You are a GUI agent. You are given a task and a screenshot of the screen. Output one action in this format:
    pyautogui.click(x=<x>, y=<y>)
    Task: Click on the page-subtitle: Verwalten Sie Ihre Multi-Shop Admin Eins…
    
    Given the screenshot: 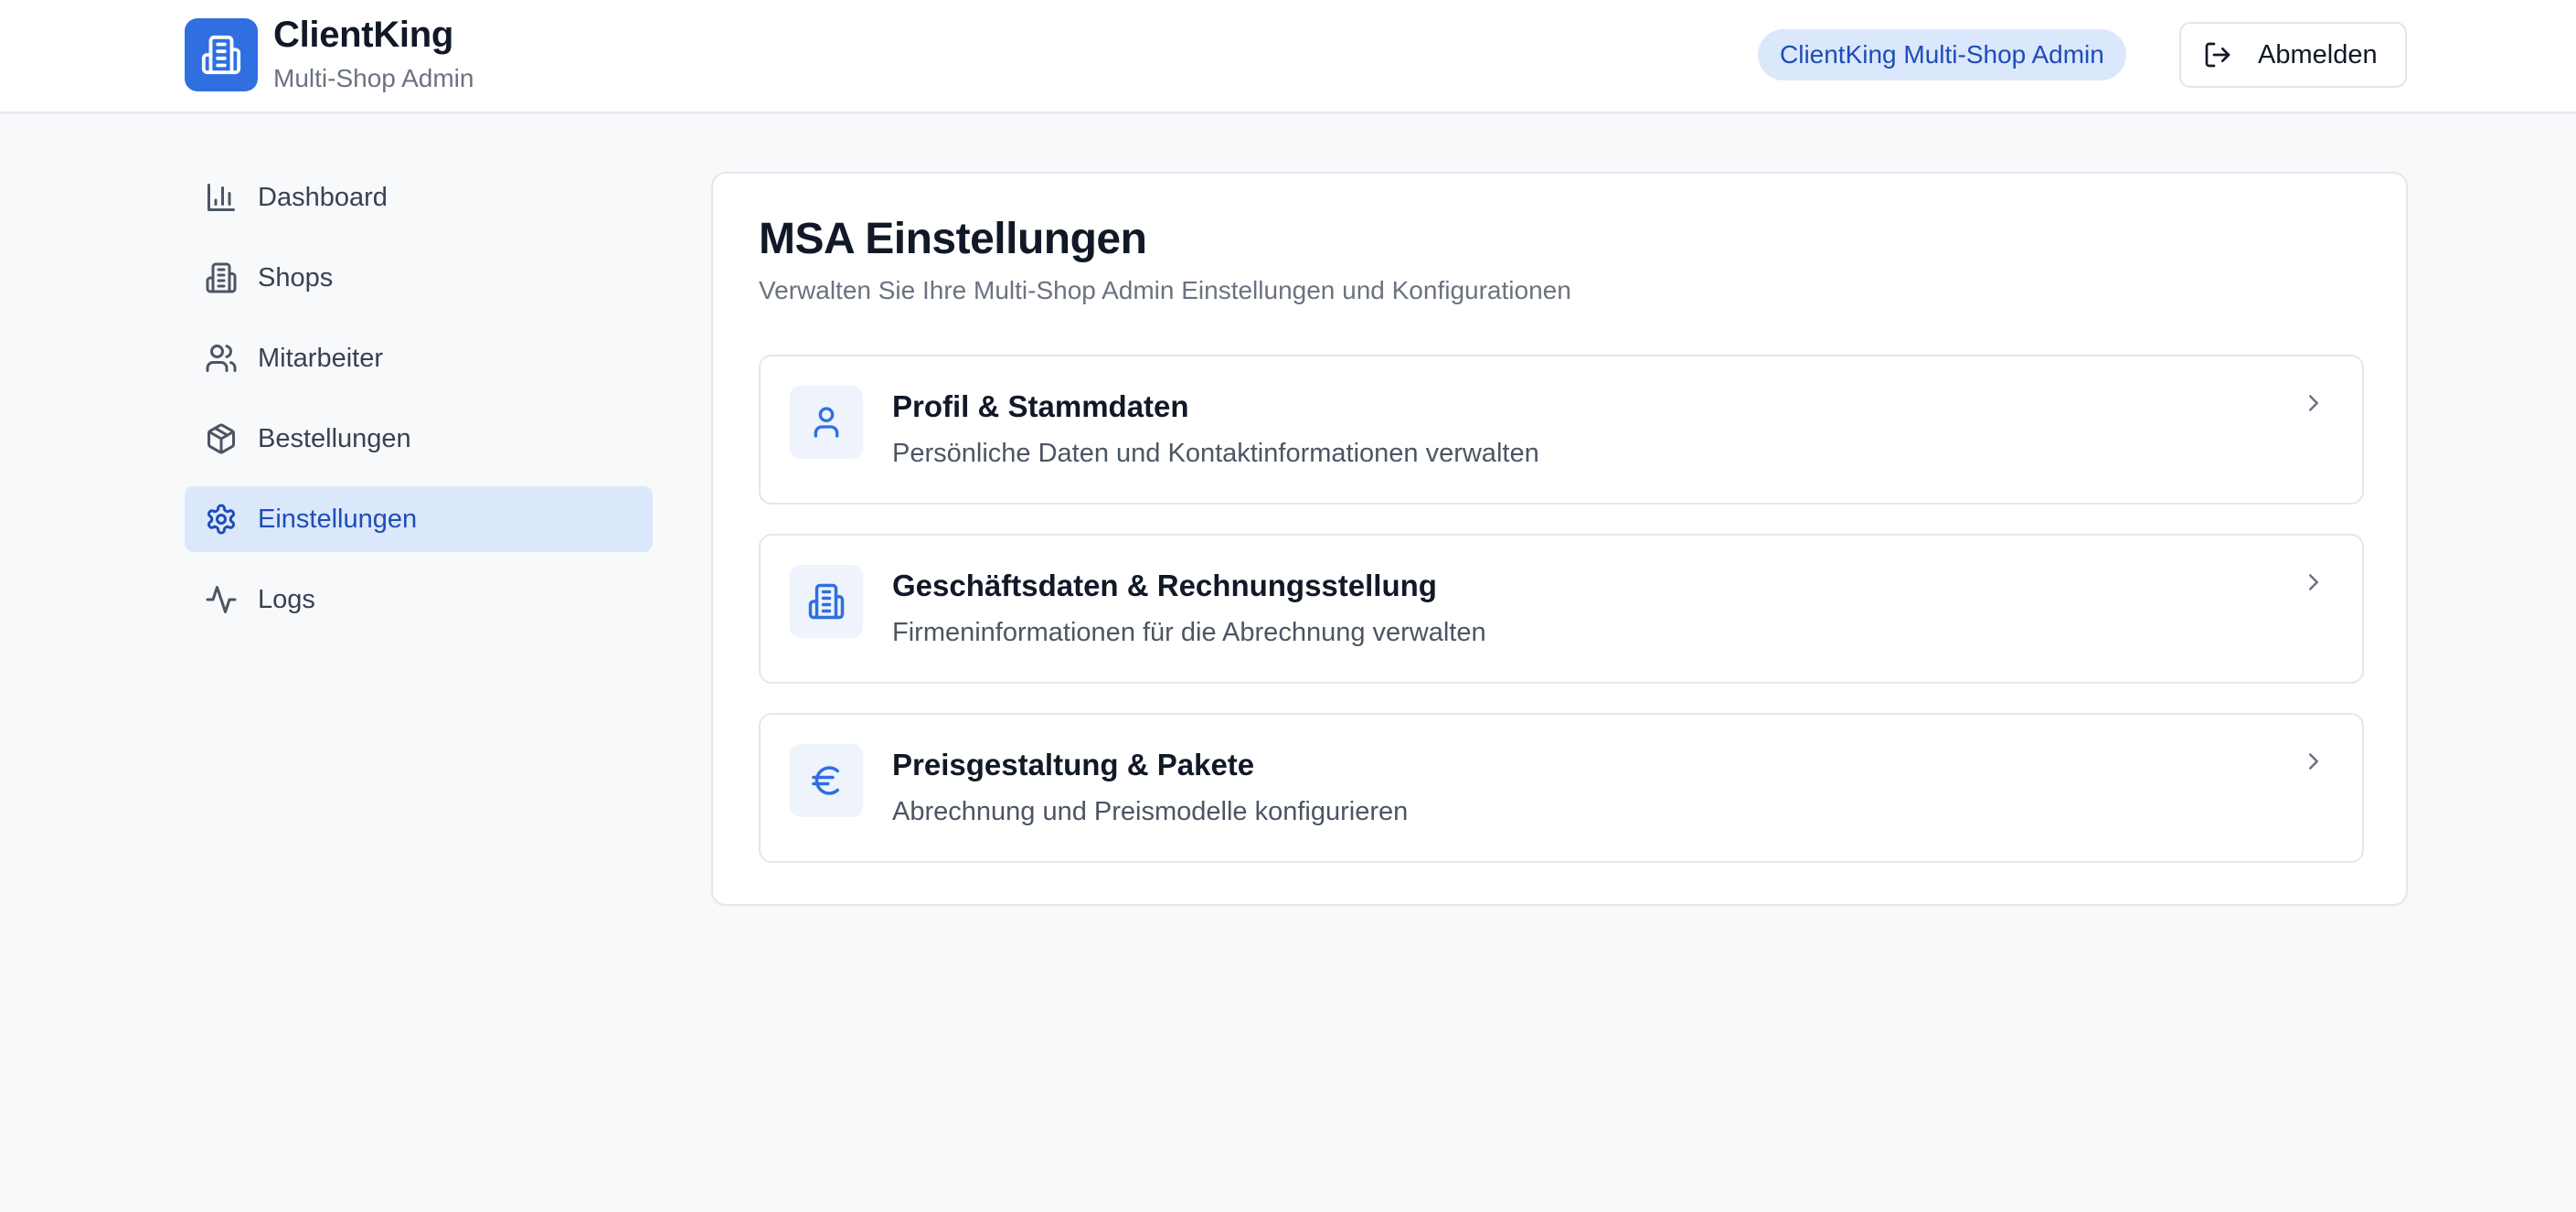 What is the action you would take?
    pyautogui.click(x=1165, y=290)
    